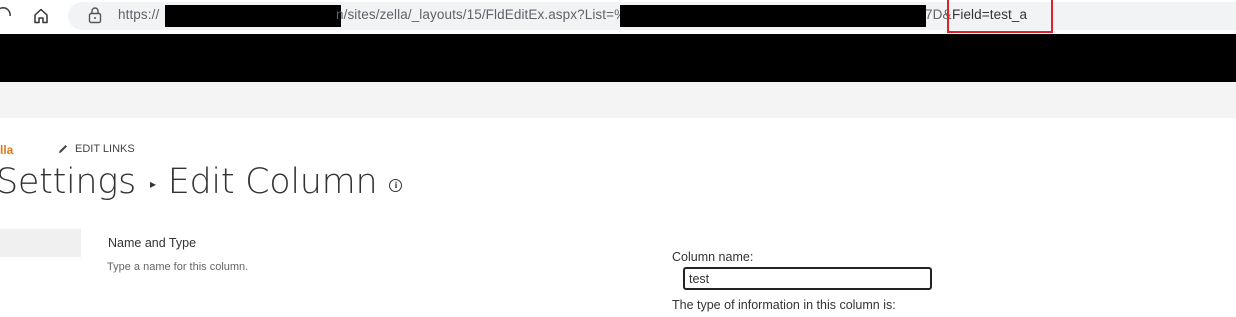 Image resolution: width=1236 pixels, height=317 pixels. What do you see at coordinates (253, 16) in the screenshot?
I see `redacted-host` at bounding box center [253, 16].